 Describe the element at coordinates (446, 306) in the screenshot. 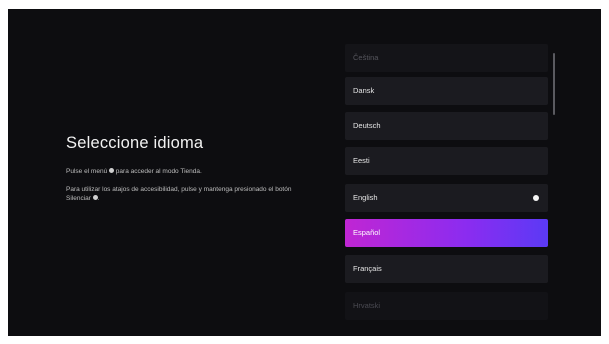

I see `language-option-hrvatski: Hrvatski` at that location.